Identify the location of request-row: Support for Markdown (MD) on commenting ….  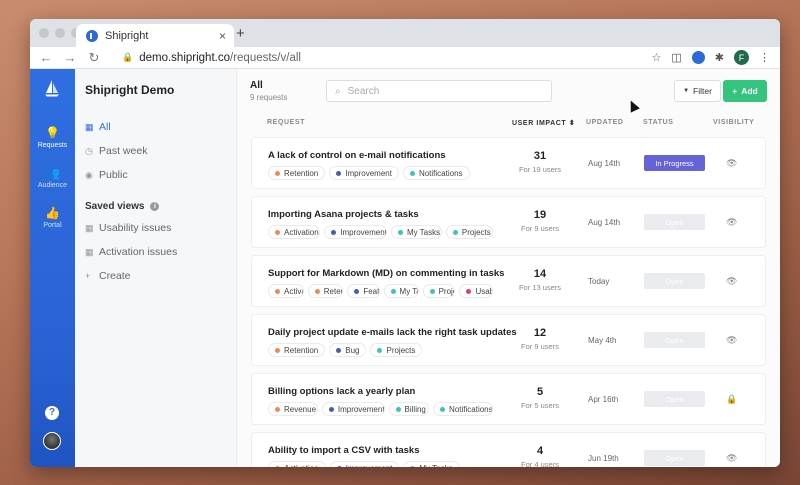
(508, 281).